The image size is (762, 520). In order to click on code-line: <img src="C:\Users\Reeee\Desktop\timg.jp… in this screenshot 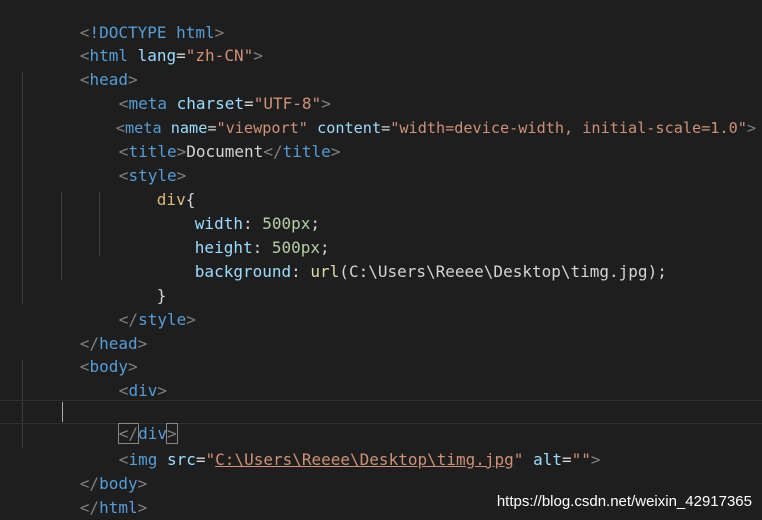, I will do `click(381, 446)`.